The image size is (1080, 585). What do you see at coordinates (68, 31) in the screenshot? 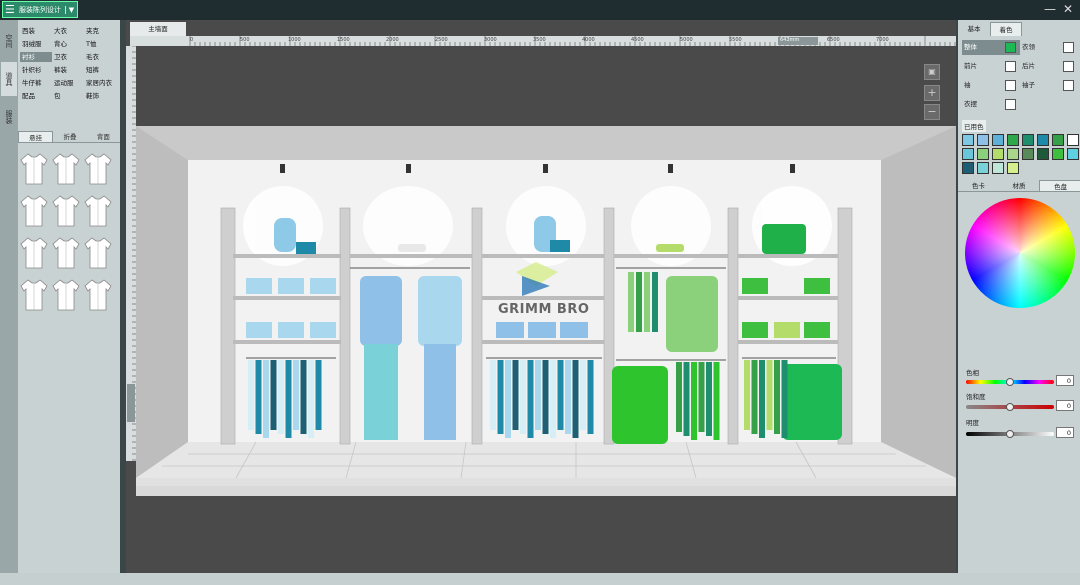
I see `category-item: 大衣` at bounding box center [68, 31].